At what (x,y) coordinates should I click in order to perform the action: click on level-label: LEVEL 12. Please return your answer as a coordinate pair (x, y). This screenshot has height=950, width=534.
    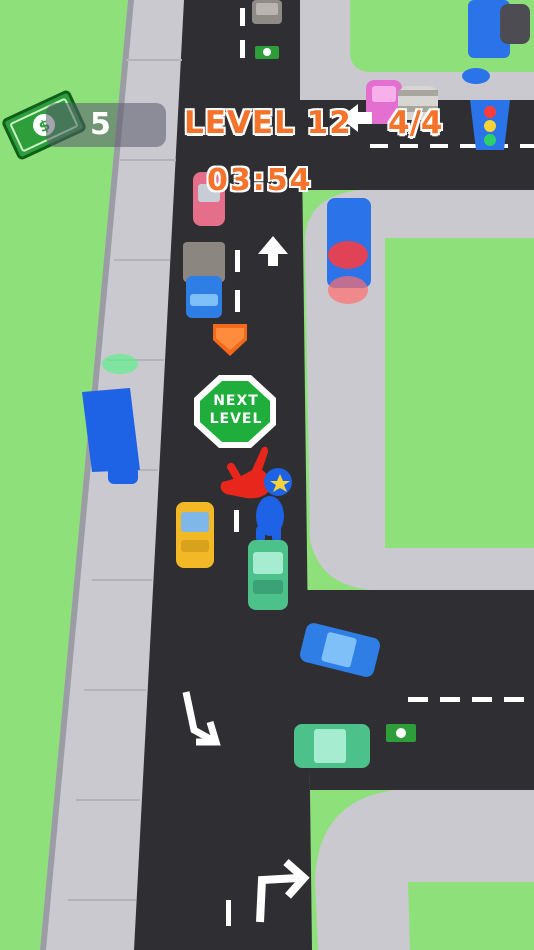
    Looking at the image, I should click on (268, 123).